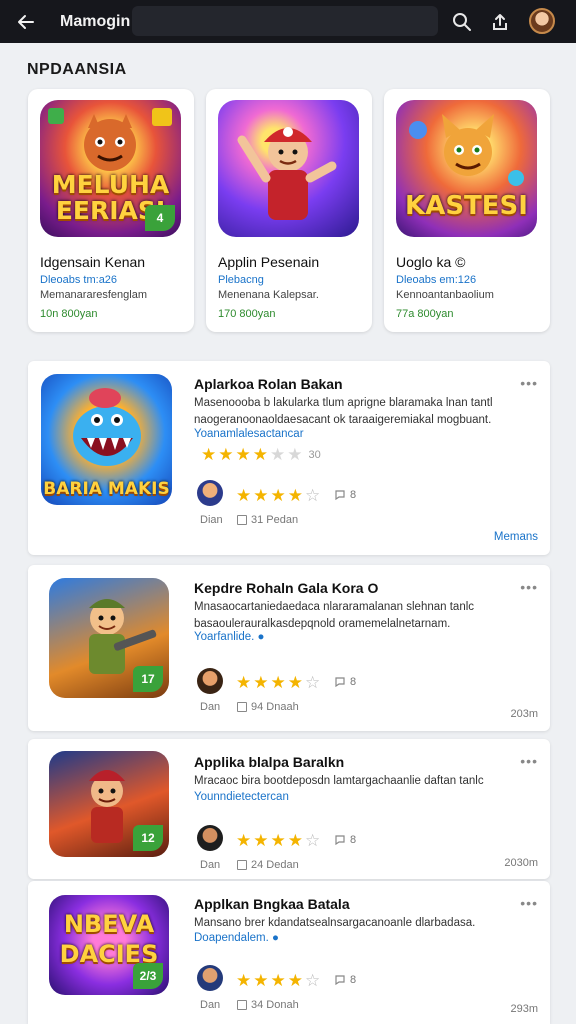 This screenshot has height=1024, width=576. What do you see at coordinates (148, 976) in the screenshot?
I see `age-badge: 2/3` at bounding box center [148, 976].